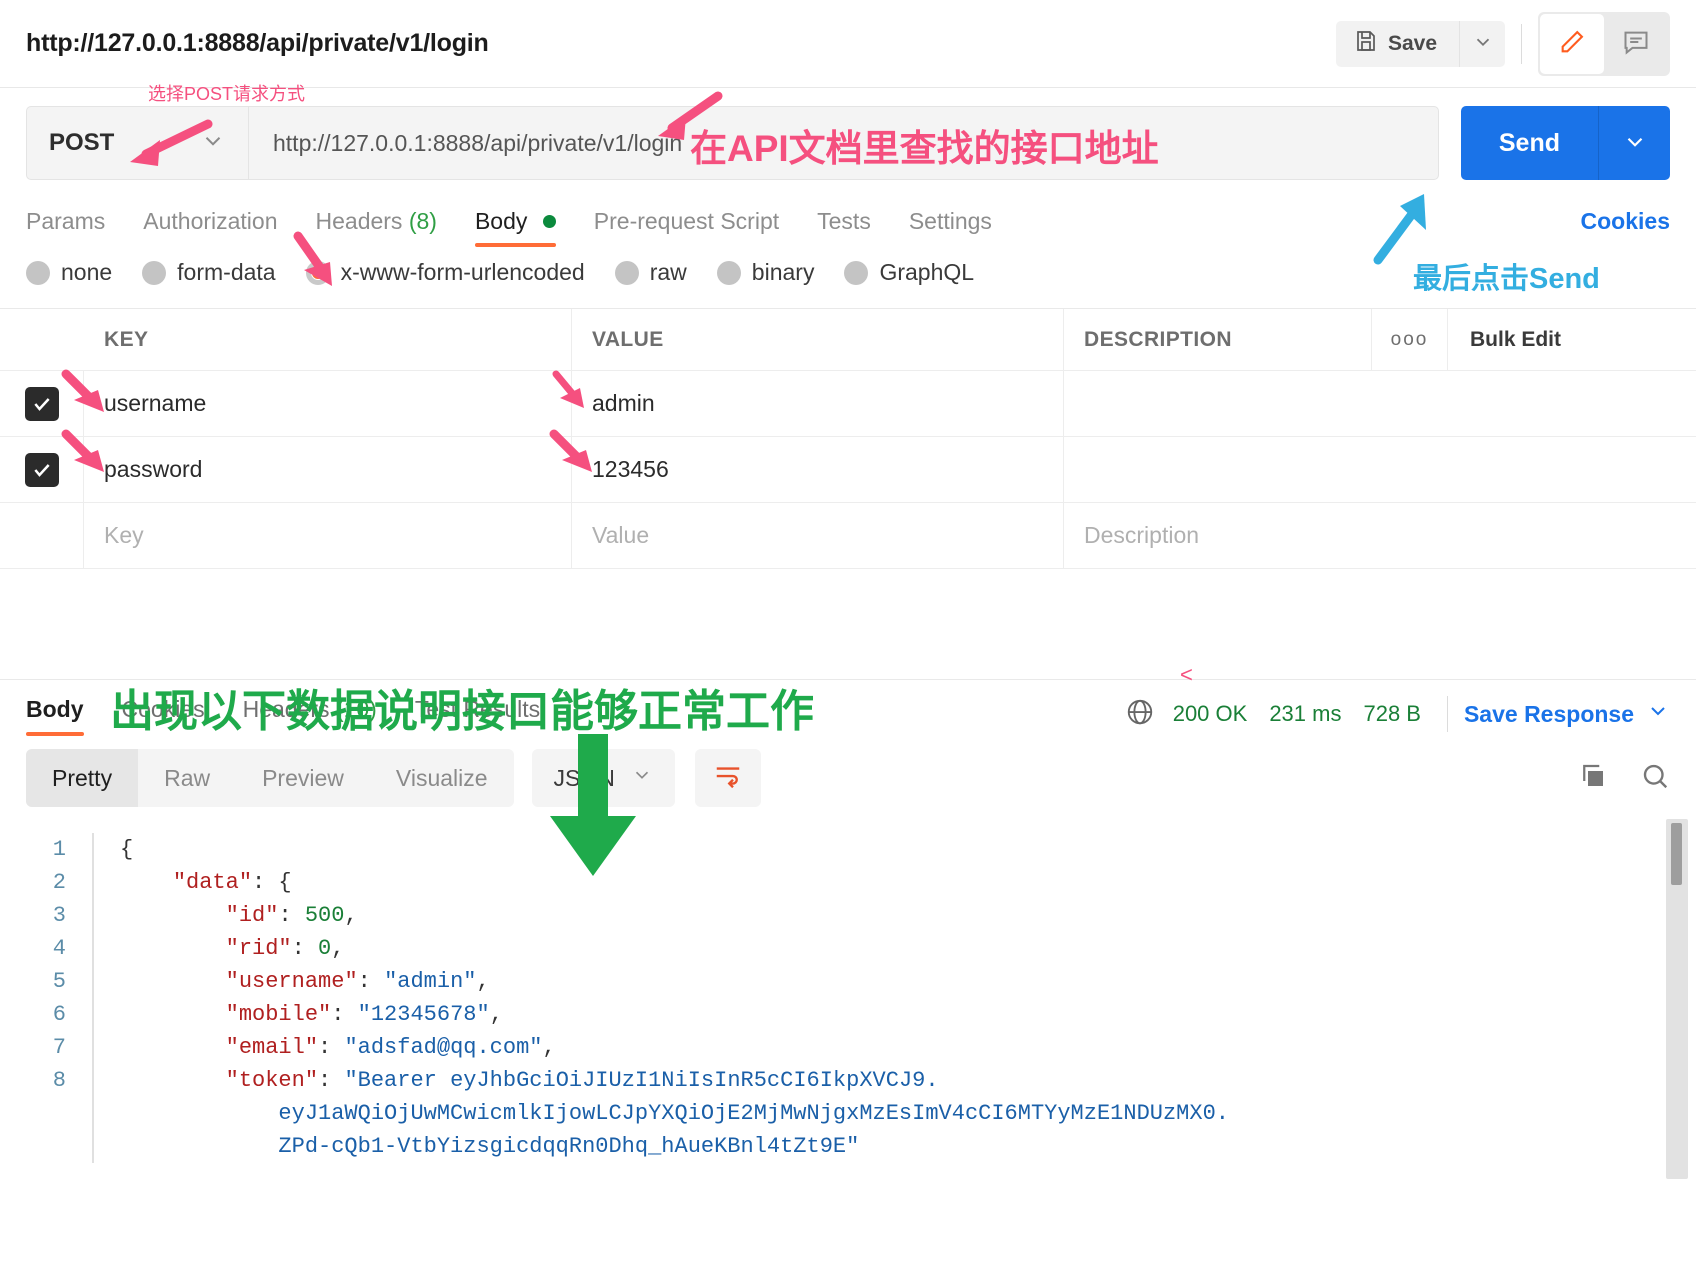  What do you see at coordinates (137, 143) in the screenshot?
I see `http-method-select: POST` at bounding box center [137, 143].